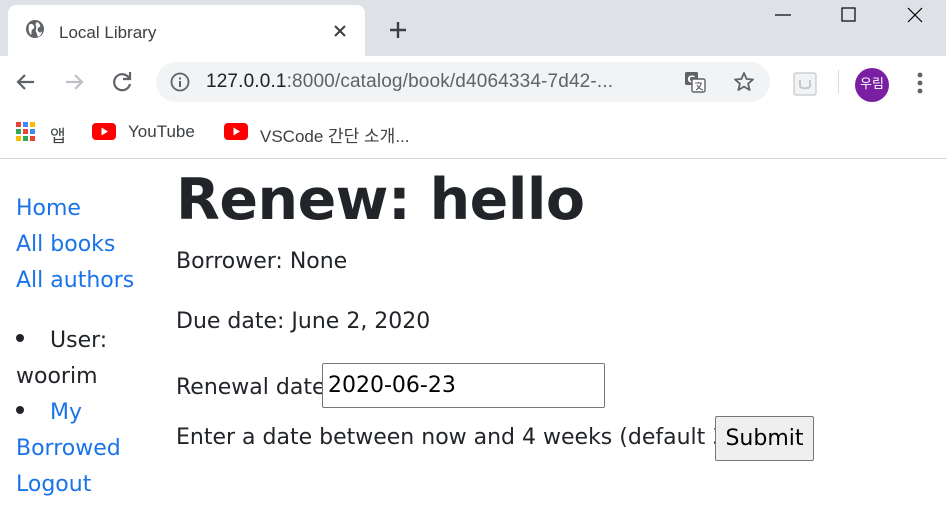 The width and height of the screenshot is (946, 526). Describe the element at coordinates (53, 485) in the screenshot. I see `logout-link: Logout` at that location.